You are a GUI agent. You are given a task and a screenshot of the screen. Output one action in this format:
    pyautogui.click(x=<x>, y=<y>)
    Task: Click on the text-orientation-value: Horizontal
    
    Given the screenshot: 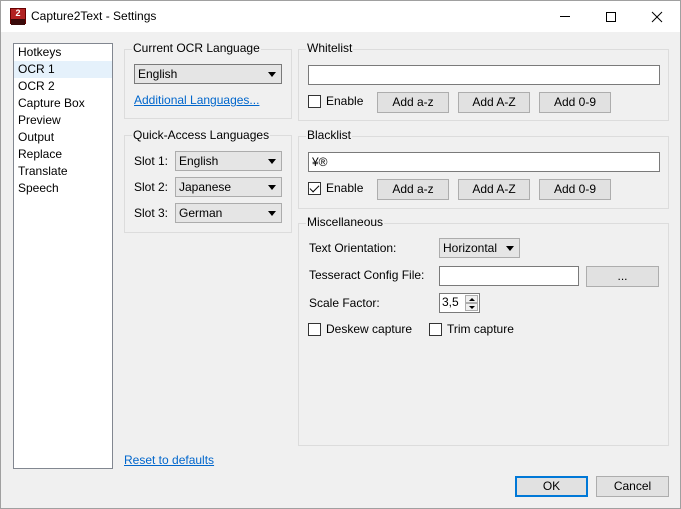 What is the action you would take?
    pyautogui.click(x=470, y=248)
    